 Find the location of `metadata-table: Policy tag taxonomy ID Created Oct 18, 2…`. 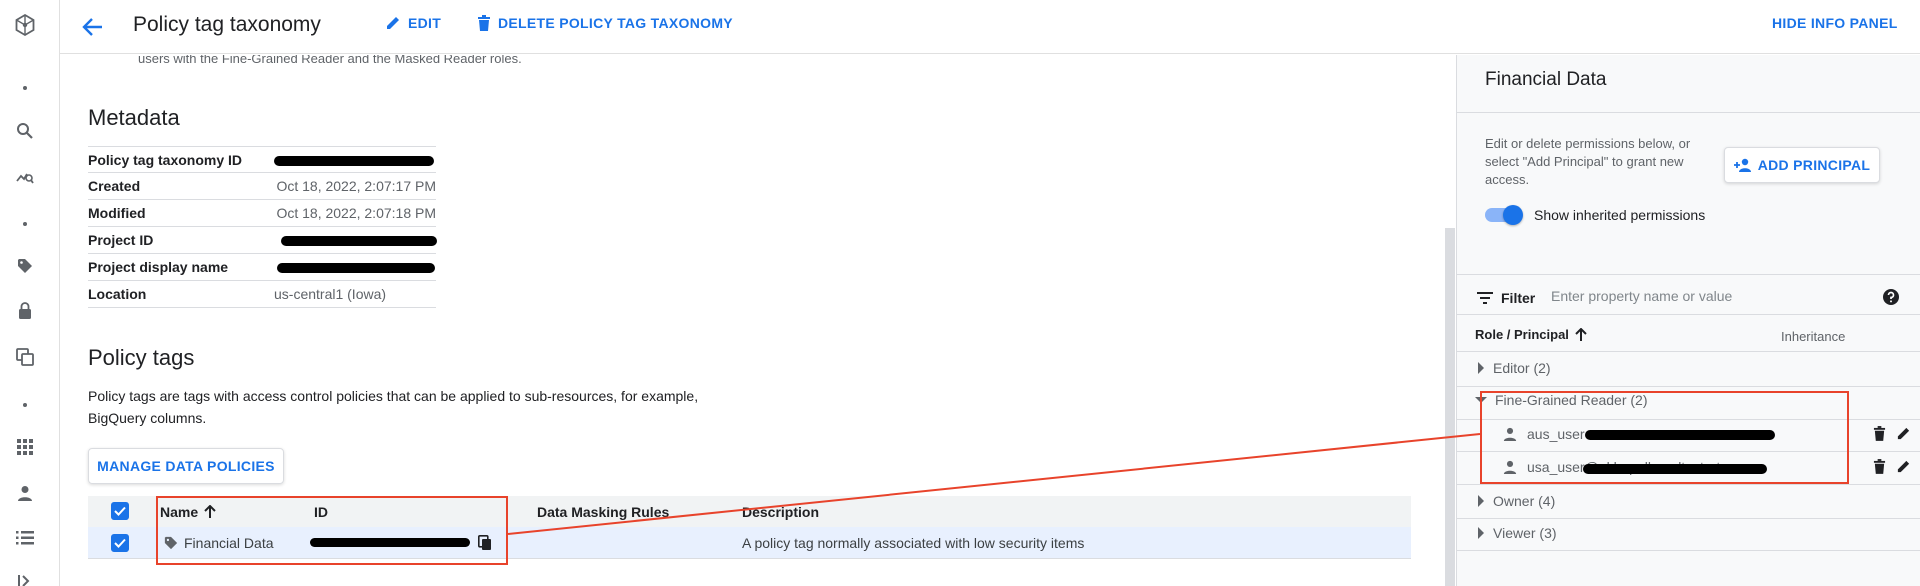

metadata-table: Policy tag taxonomy ID Created Oct 18, 2… is located at coordinates (262, 227).